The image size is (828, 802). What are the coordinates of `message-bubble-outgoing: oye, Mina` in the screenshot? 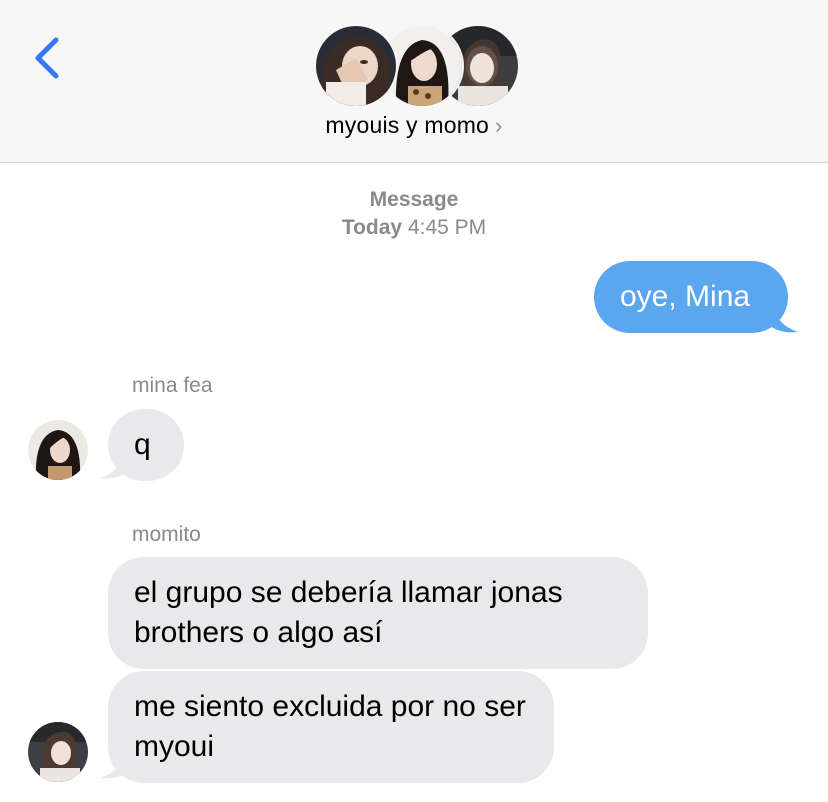 It's located at (691, 297).